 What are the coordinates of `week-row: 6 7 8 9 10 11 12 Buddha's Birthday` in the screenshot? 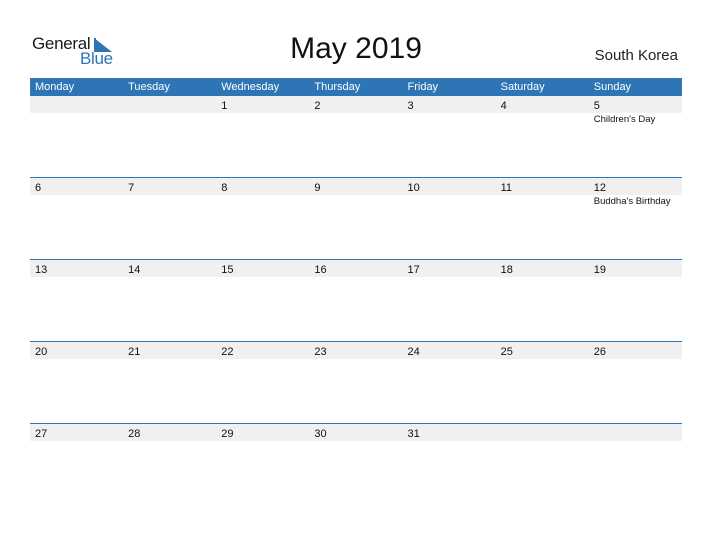 It's located at (356, 218).